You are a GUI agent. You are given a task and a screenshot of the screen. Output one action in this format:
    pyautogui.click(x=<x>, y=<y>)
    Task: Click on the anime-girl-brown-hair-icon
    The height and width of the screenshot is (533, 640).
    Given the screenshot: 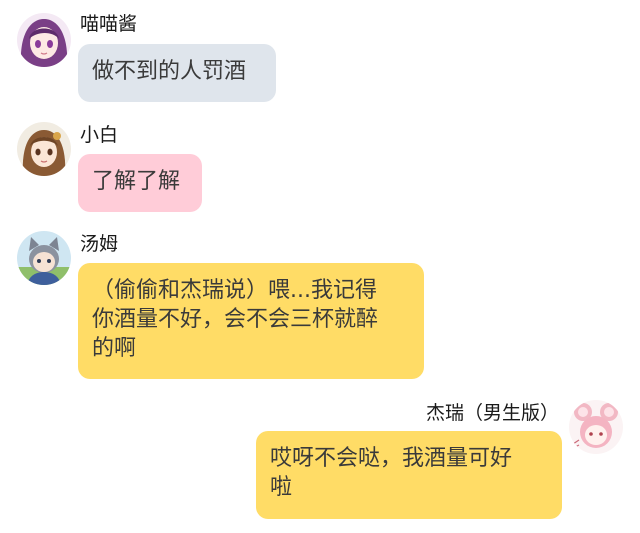 What is the action you would take?
    pyautogui.click(x=44, y=149)
    